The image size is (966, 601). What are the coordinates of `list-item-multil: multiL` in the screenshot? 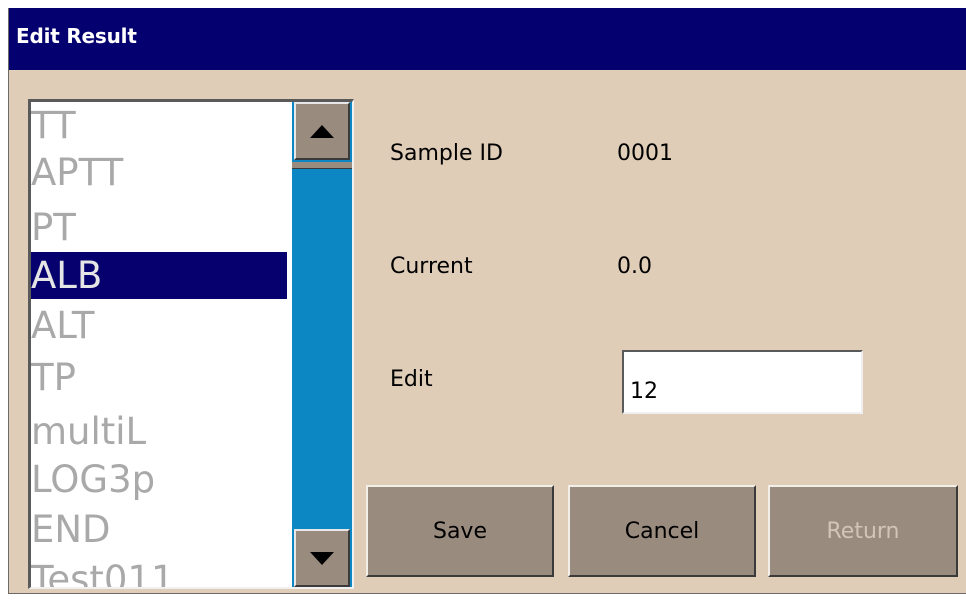 It's located at (159, 431).